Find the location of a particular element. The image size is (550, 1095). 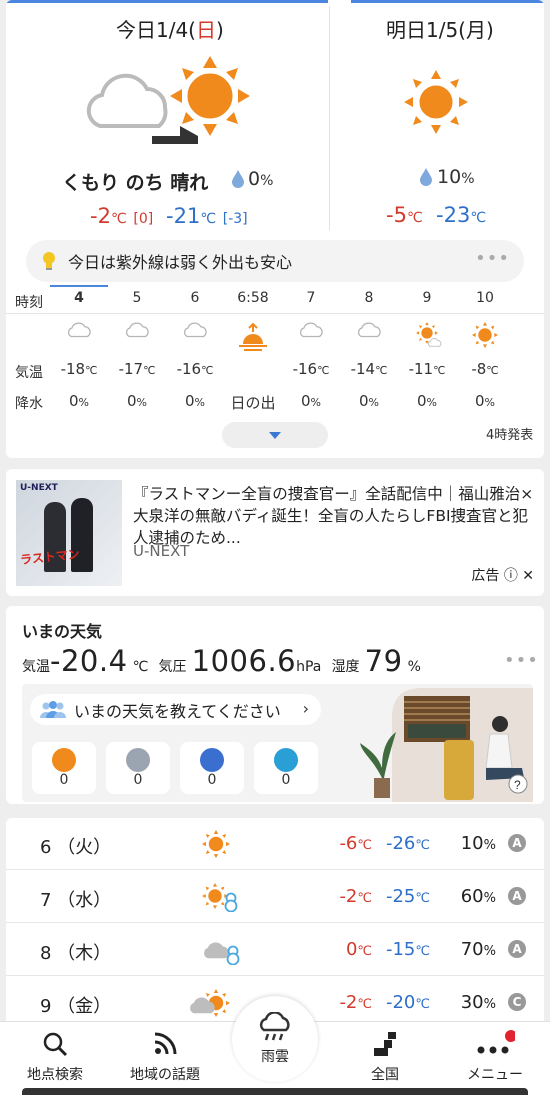

cloud-sun-icon is located at coordinates (209, 1003).